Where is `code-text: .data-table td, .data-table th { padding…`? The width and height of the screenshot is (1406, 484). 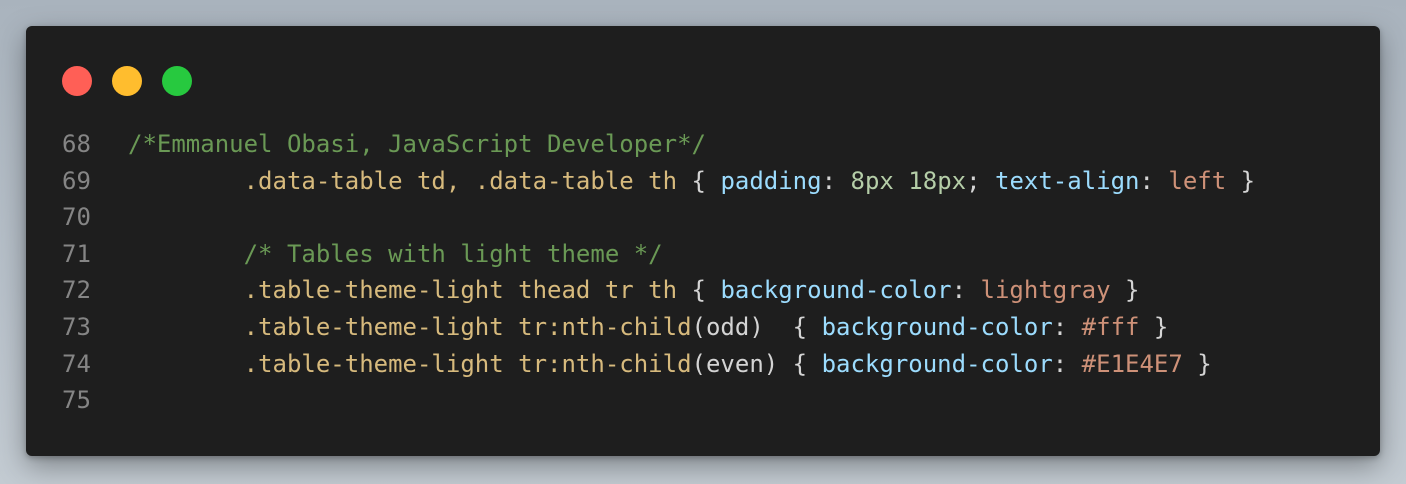 code-text: .data-table td, .data-table th { padding… is located at coordinates (692, 181).